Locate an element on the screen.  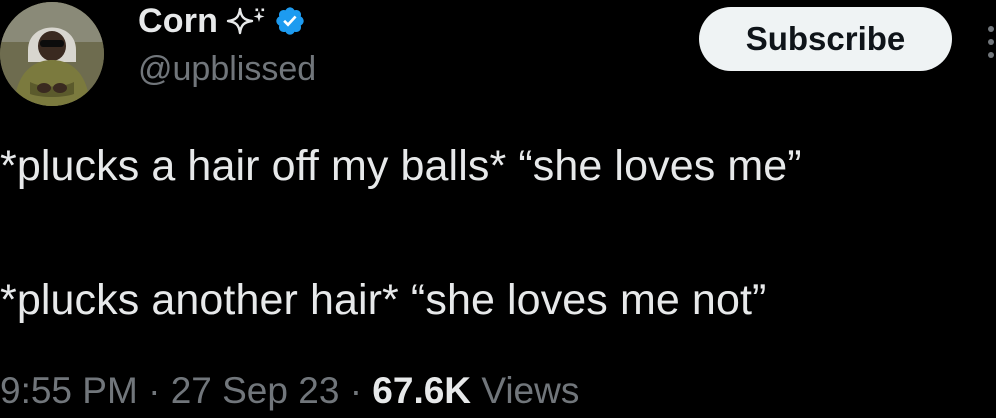
tweet-text-line-2: *plucks another hair* “she loves me not” is located at coordinates (383, 300).